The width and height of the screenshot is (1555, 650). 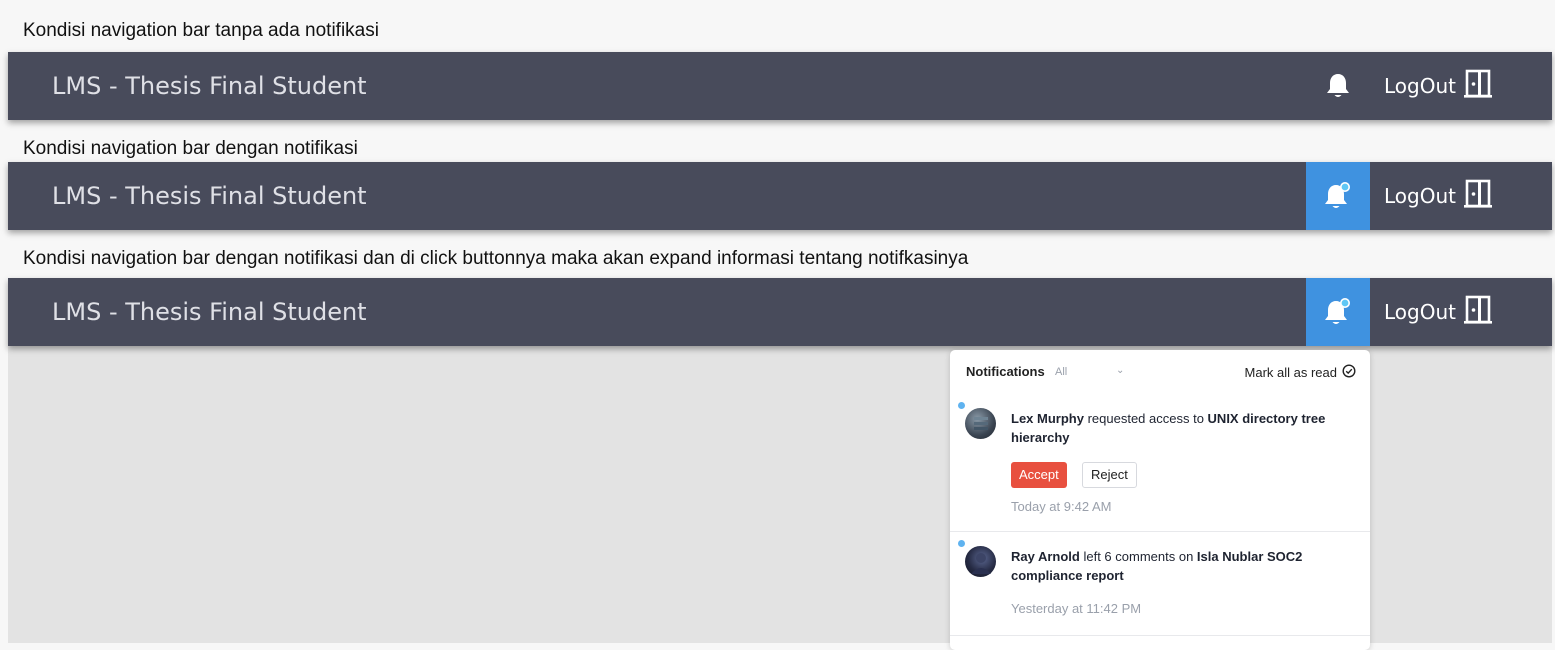 I want to click on caption-with-notification: Kondisi navigation bar dengan notifikasi, so click(x=190, y=148).